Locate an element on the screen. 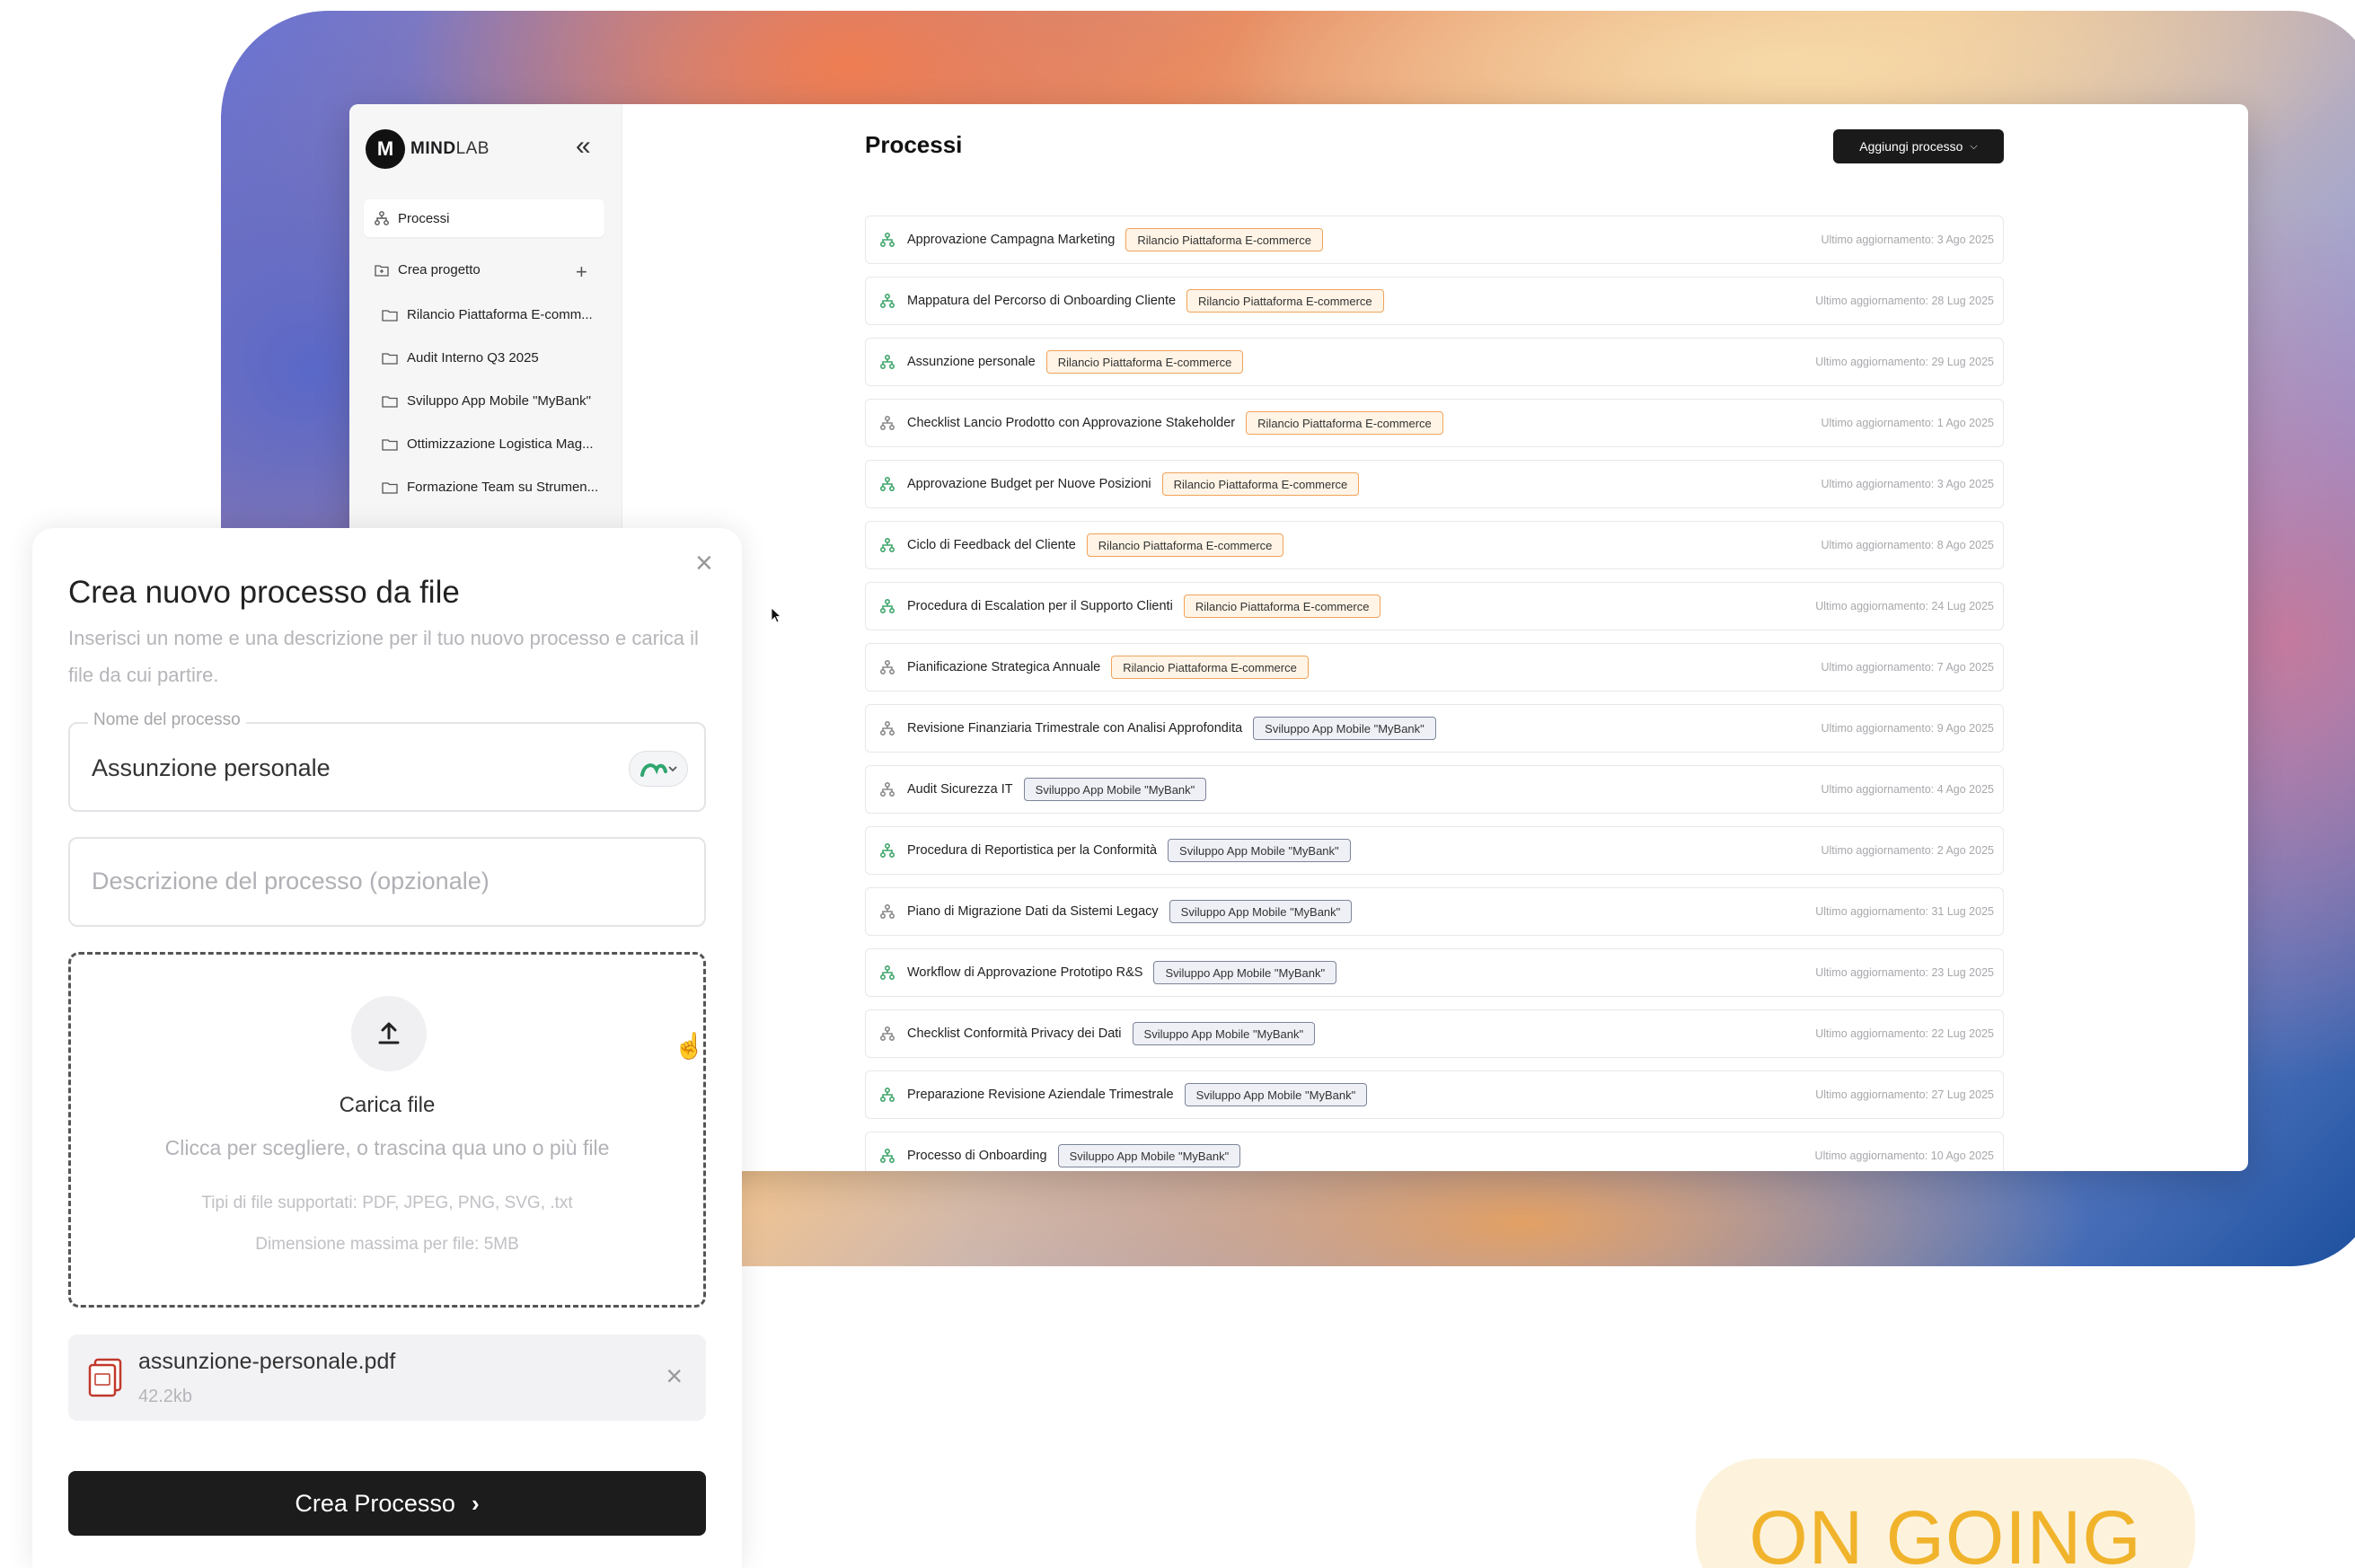 The height and width of the screenshot is (1568, 2355). last-updated: Ultimo aggiornamento: 8 Ago 2025 is located at coordinates (1908, 545).